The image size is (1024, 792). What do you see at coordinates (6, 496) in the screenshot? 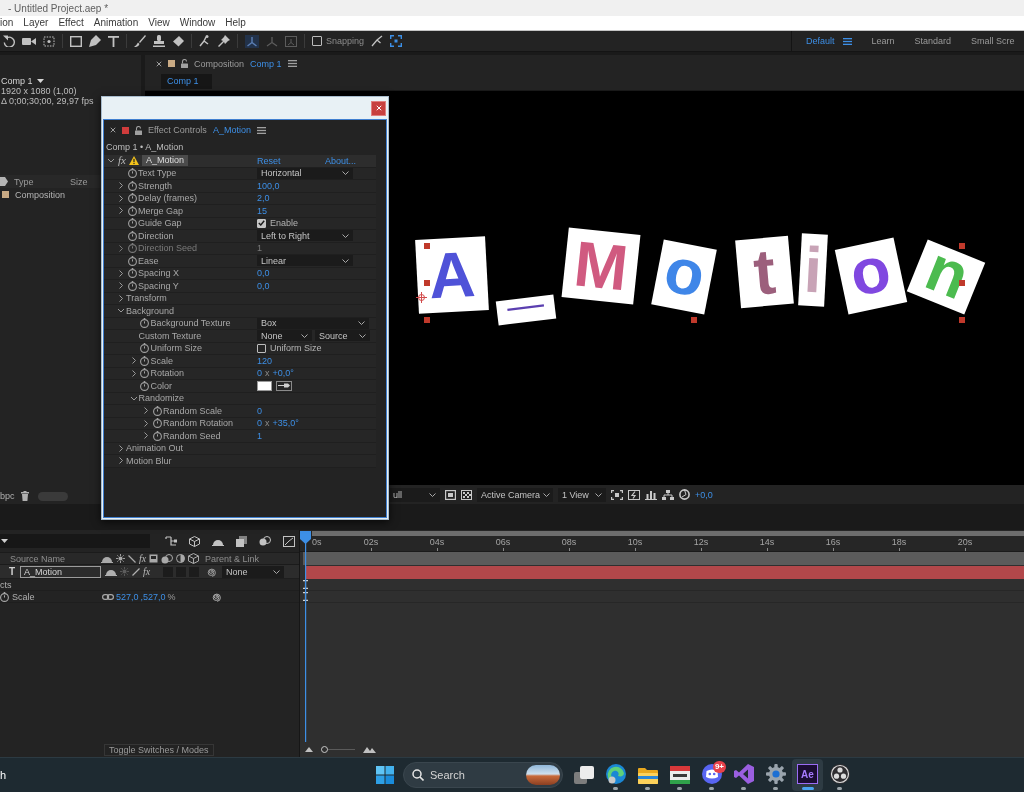
I see `bit-depth-button: bpc` at bounding box center [6, 496].